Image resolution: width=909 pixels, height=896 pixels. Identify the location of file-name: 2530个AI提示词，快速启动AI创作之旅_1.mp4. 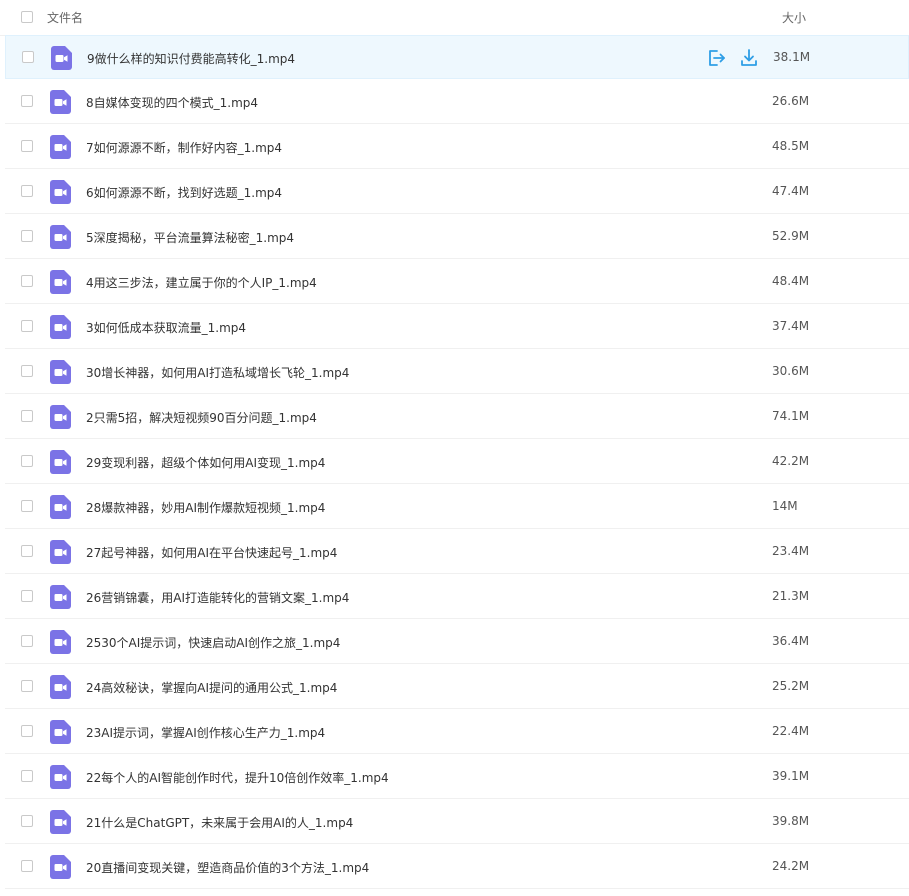
(213, 642).